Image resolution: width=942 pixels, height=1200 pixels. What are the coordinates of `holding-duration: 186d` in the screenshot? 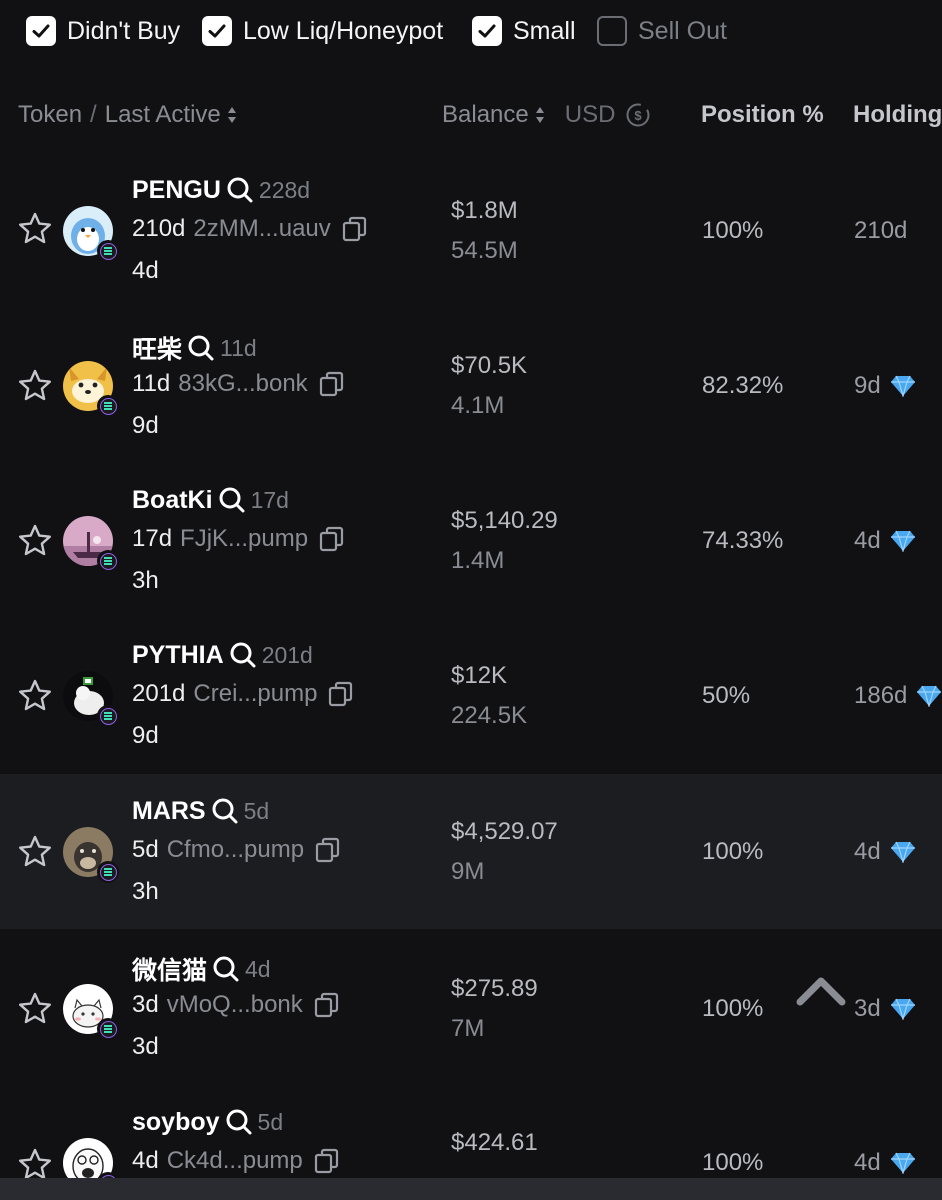 It's located at (898, 696).